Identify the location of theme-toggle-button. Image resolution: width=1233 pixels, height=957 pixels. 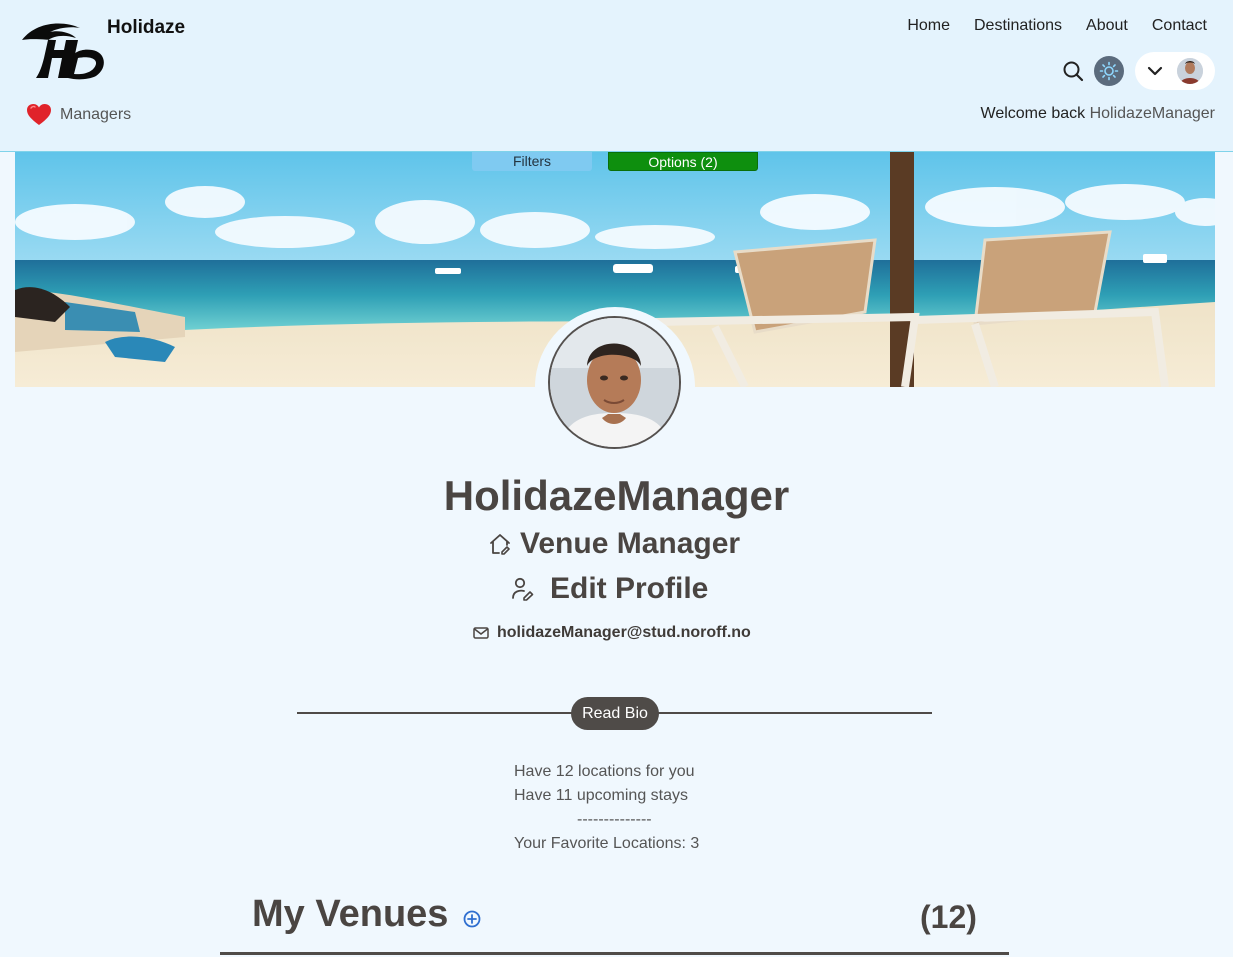
(1109, 71).